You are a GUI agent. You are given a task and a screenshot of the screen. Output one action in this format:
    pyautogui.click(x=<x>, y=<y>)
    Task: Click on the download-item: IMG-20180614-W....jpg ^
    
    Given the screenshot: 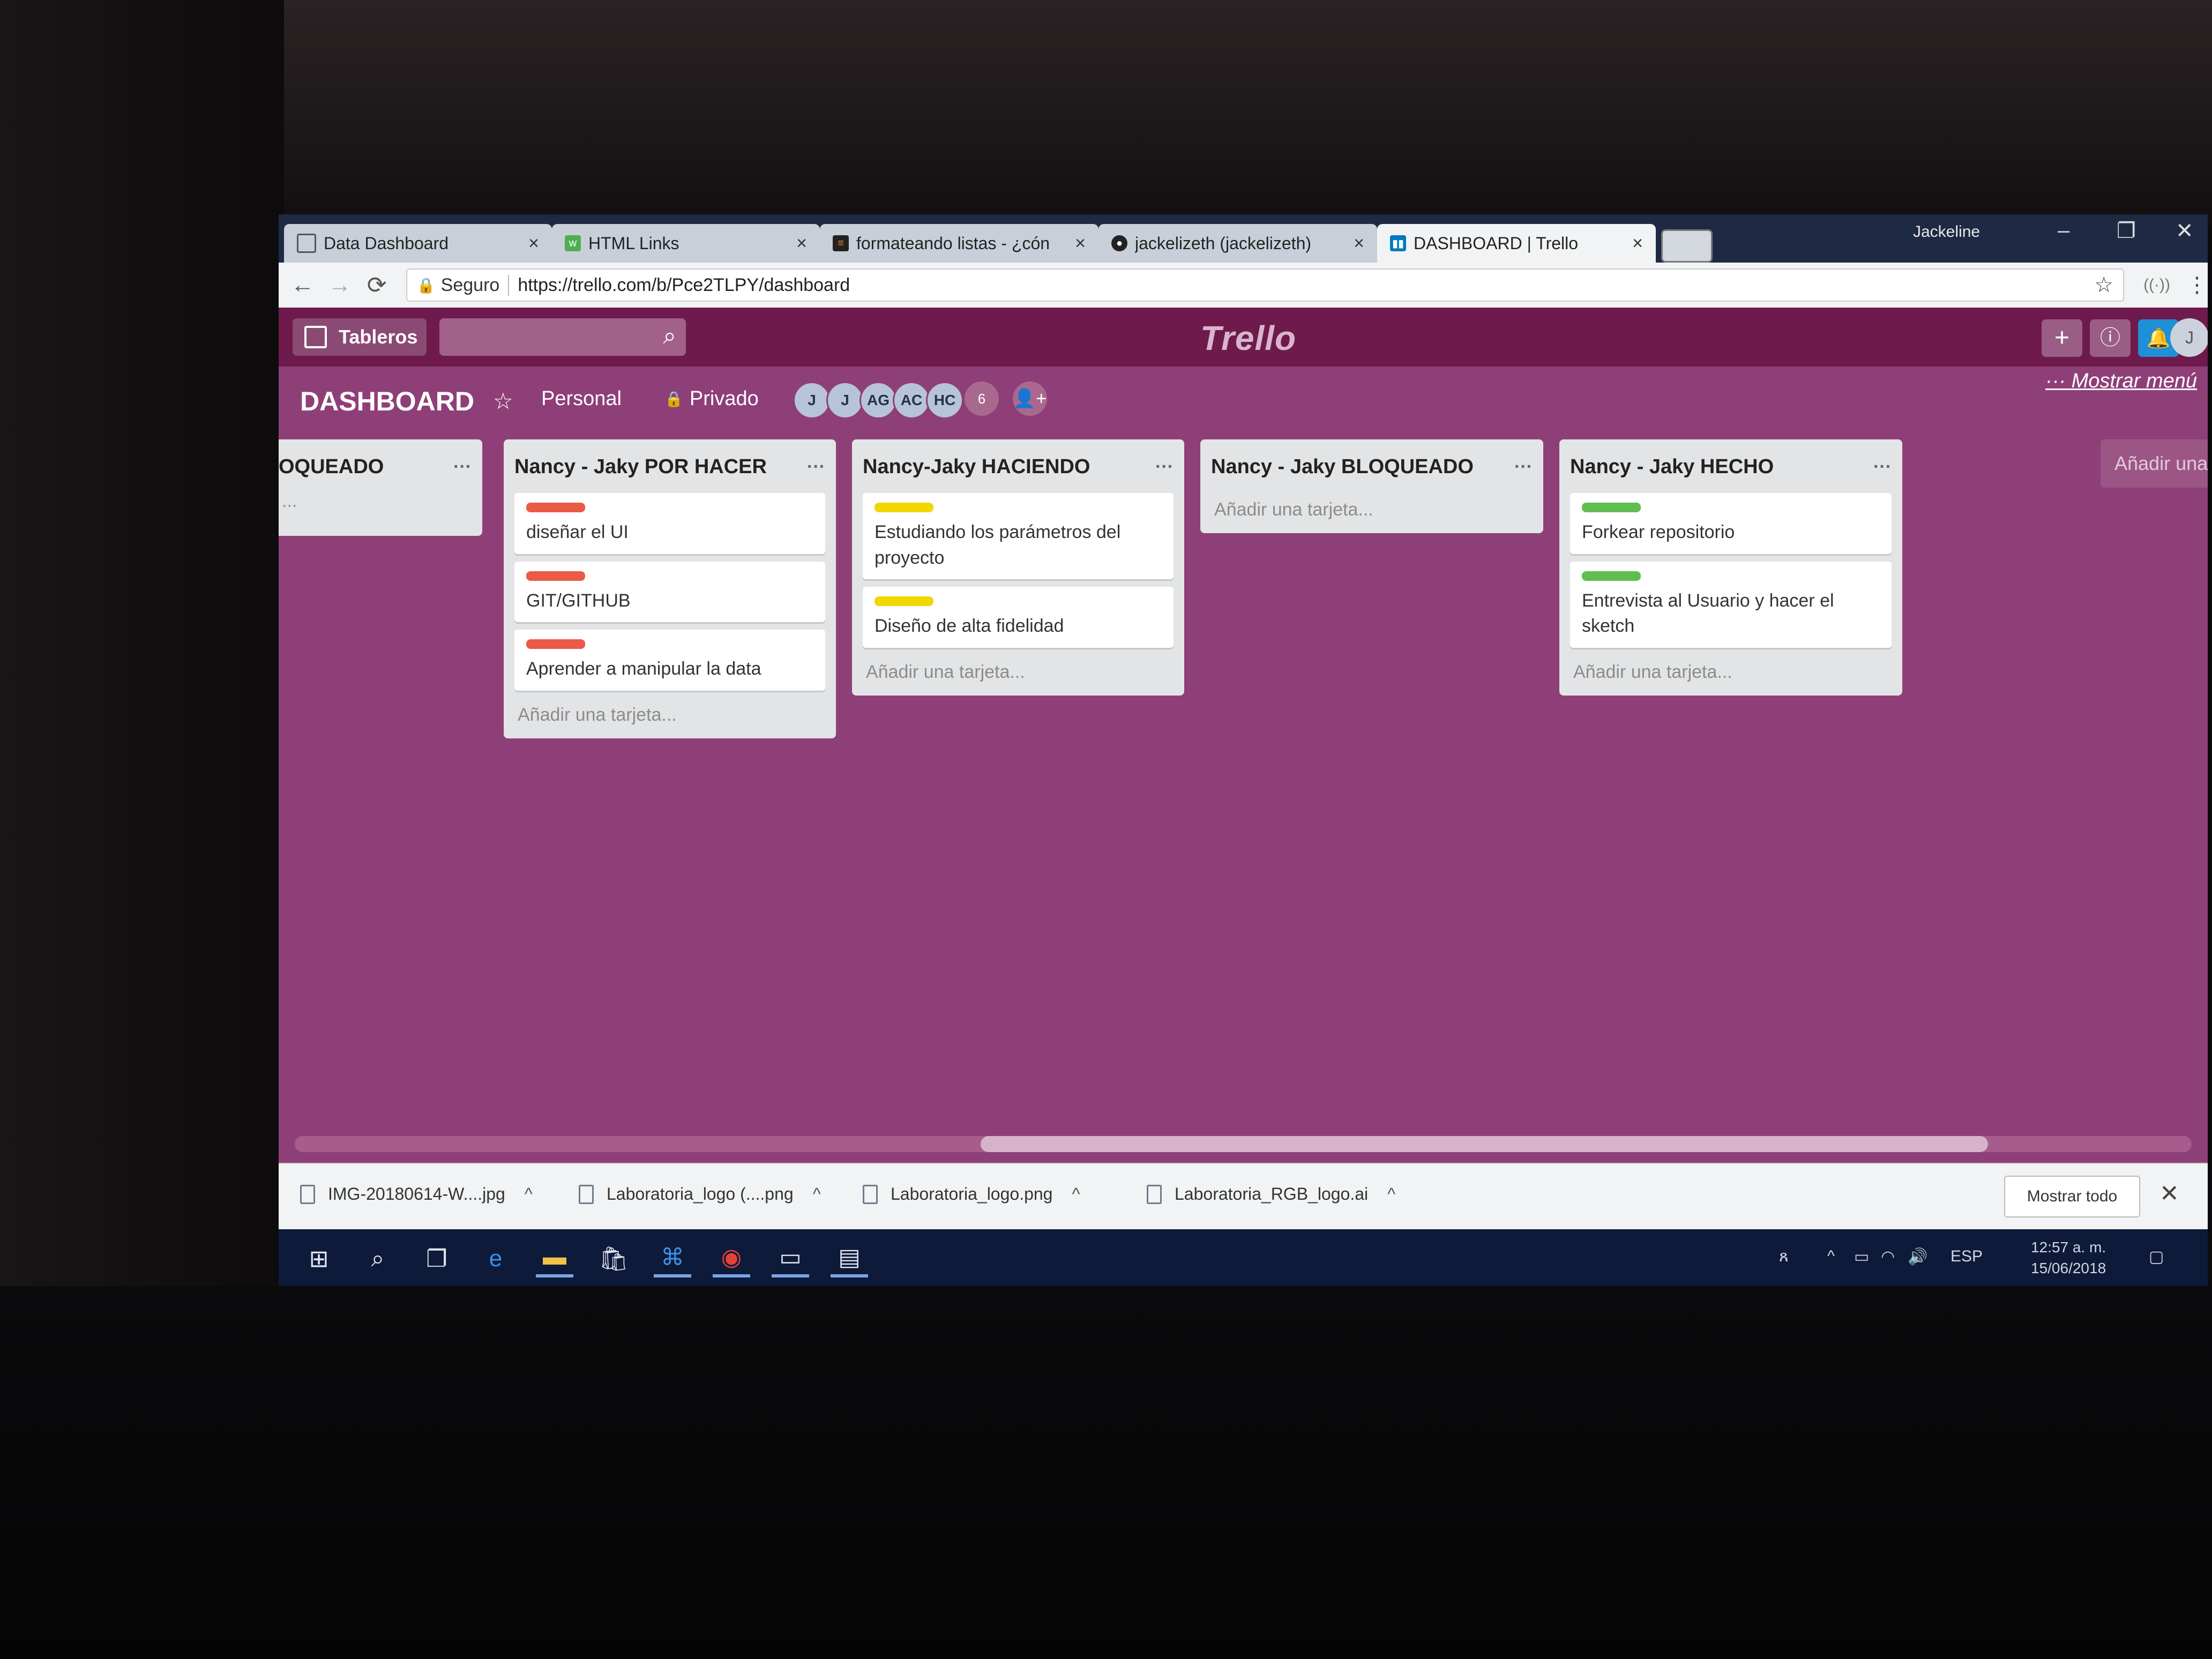 What is the action you would take?
    pyautogui.click(x=416, y=1194)
    